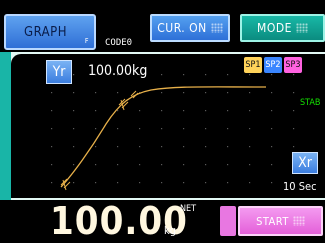  I want to click on curve-marker, so click(65, 184).